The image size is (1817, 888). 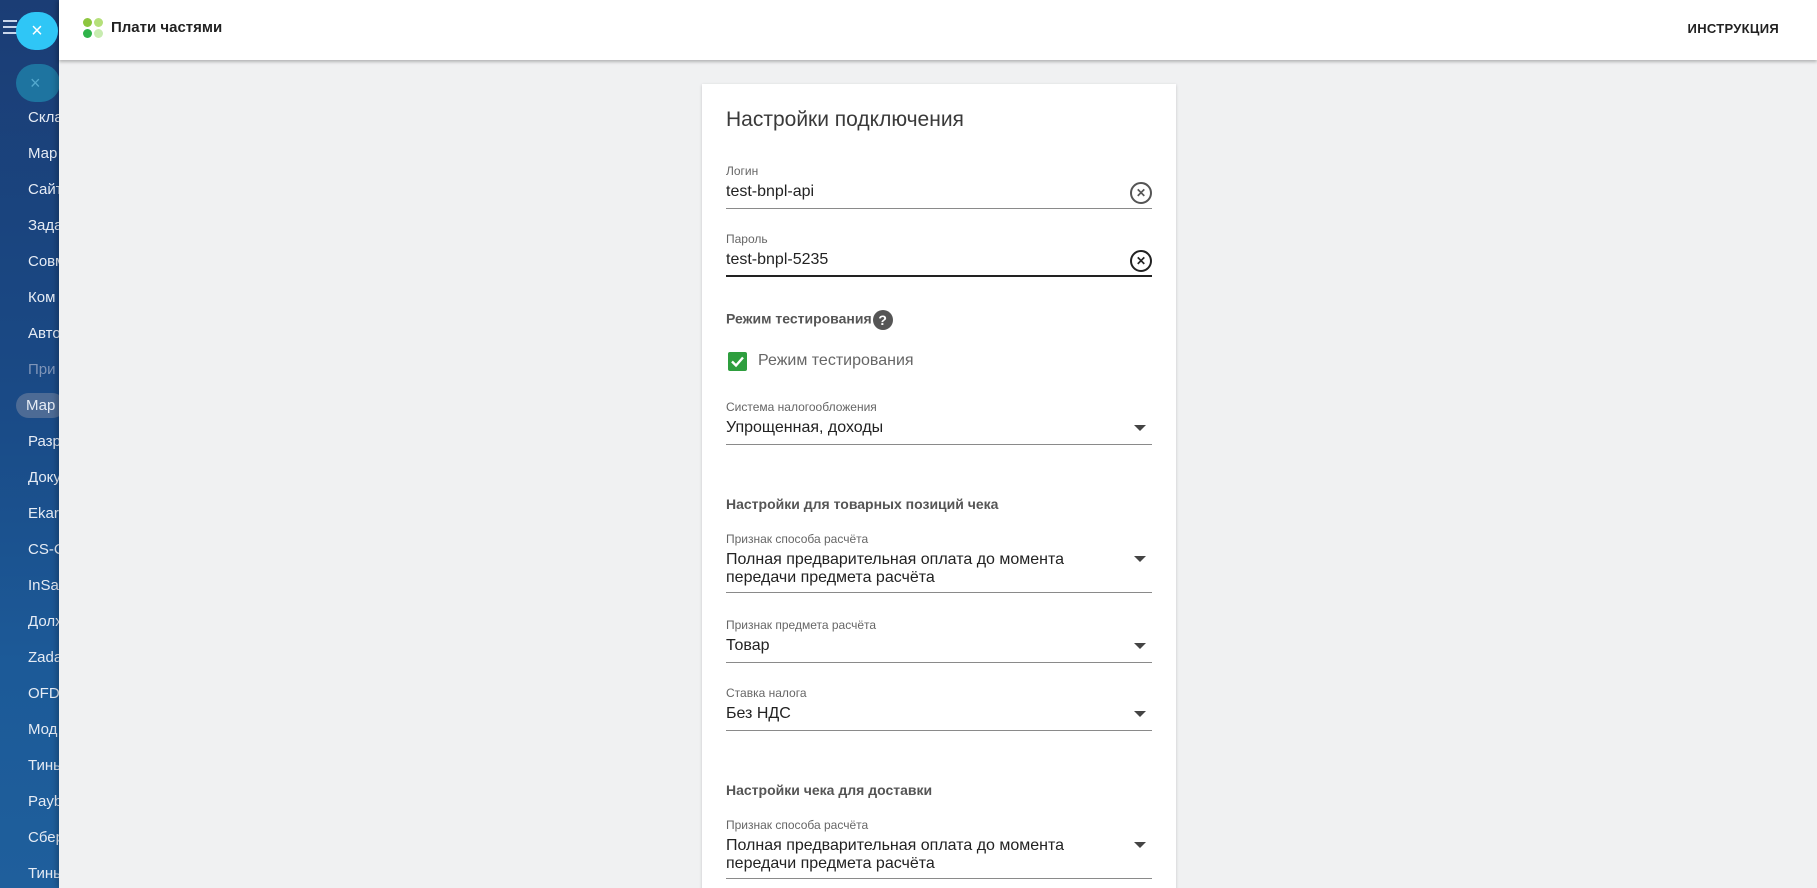 What do you see at coordinates (799, 318) in the screenshot?
I see `test-mode-heading-text: Режим тестирования` at bounding box center [799, 318].